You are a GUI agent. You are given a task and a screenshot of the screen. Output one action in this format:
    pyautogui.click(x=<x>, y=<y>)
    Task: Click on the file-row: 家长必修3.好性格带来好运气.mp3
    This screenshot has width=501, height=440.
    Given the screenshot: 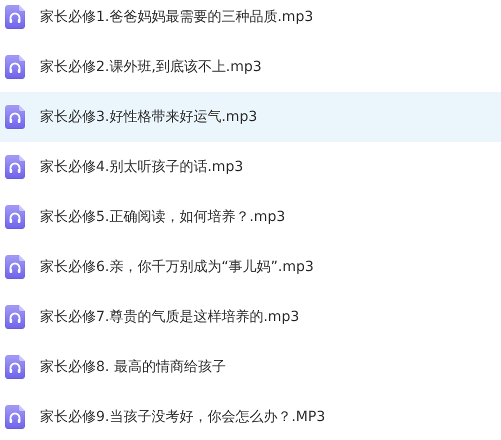 What is the action you would take?
    pyautogui.click(x=250, y=117)
    